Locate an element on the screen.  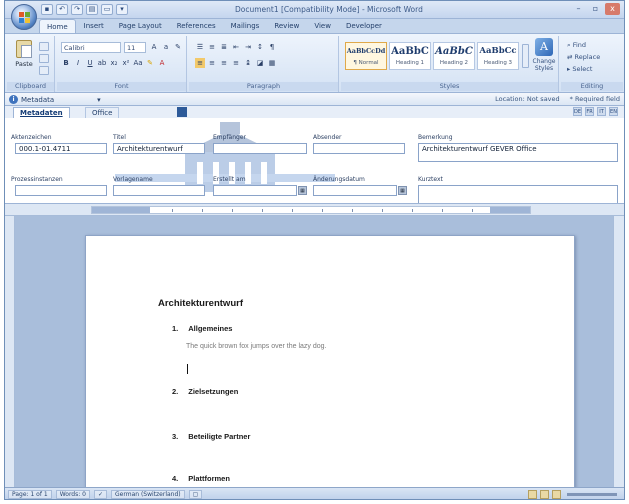
macro-icon: ▢ is located at coordinates (195, 494).